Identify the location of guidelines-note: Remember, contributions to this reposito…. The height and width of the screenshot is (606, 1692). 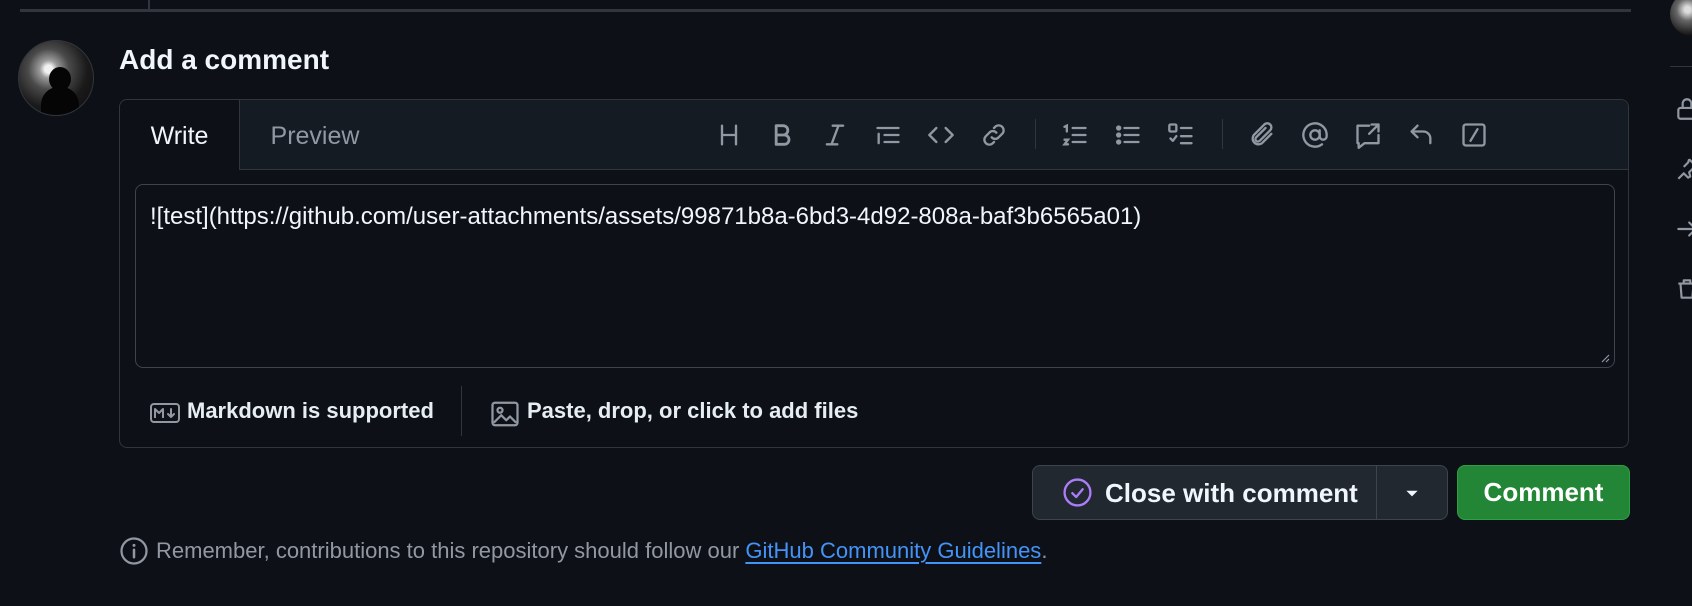
(583, 551).